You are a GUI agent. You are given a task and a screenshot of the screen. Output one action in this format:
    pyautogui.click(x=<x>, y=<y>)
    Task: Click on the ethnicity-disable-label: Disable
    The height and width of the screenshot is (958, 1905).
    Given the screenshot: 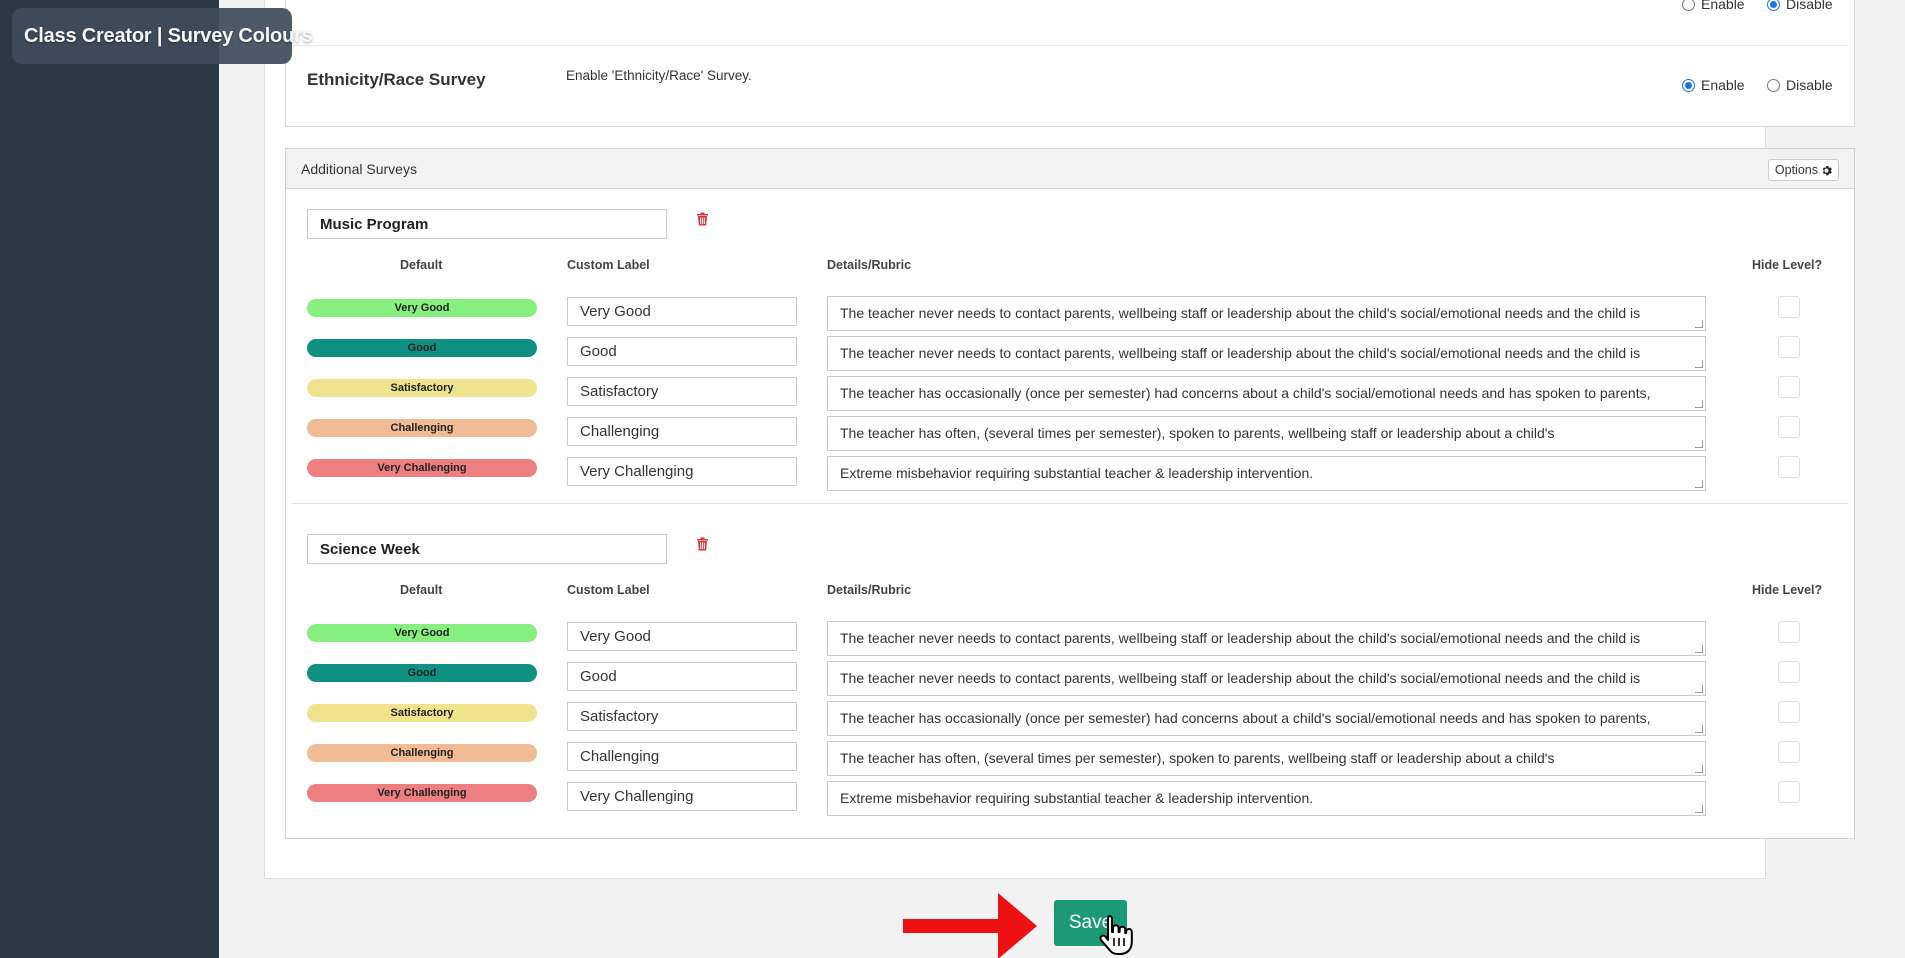 What is the action you would take?
    pyautogui.click(x=1809, y=85)
    